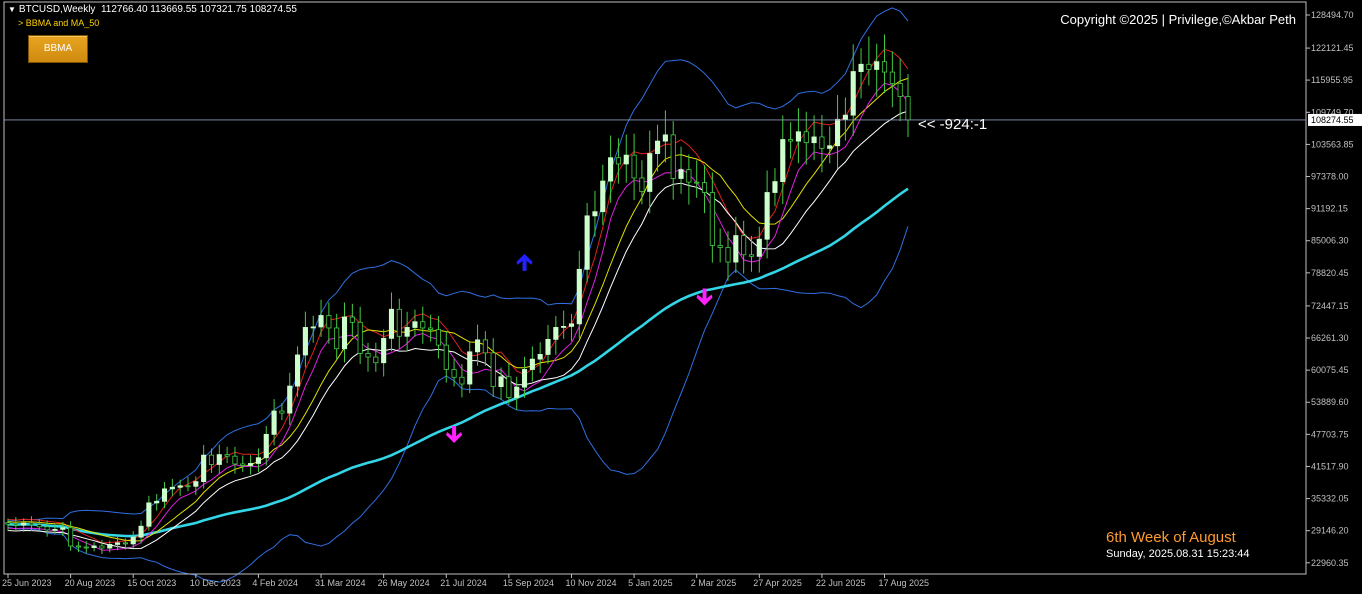 Image resolution: width=1362 pixels, height=594 pixels. I want to click on x-tick-label: 15 Oct 2023, so click(151, 583).